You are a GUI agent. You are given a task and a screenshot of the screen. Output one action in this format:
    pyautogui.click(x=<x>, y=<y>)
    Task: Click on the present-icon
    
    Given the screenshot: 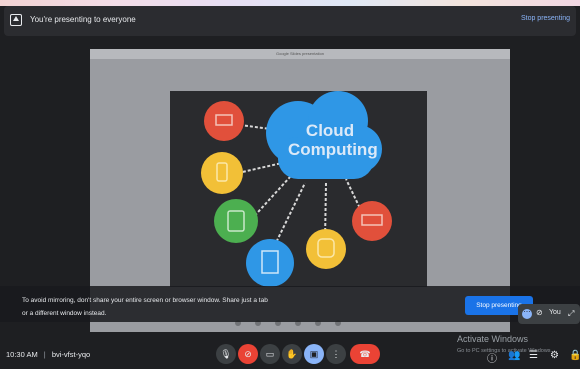 What is the action you would take?
    pyautogui.click(x=16, y=20)
    